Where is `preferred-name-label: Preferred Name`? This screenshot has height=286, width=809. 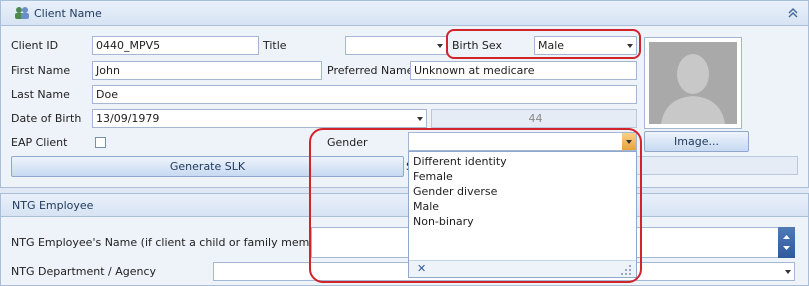 preferred-name-label: Preferred Name is located at coordinates (370, 70).